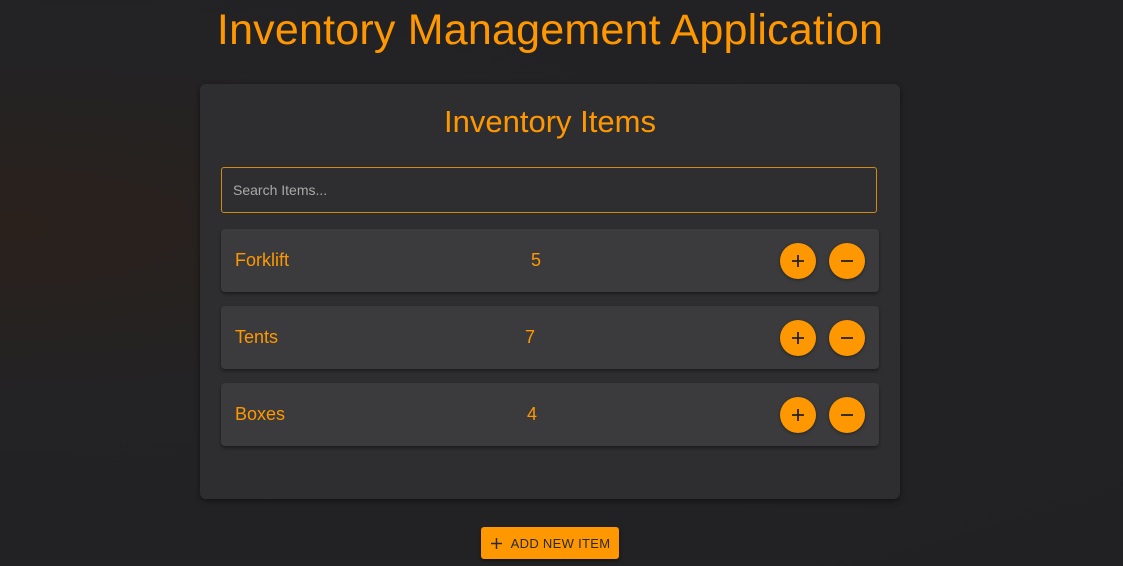 The width and height of the screenshot is (1123, 566). Describe the element at coordinates (535, 260) in the screenshot. I see `item-quantity: 5` at that location.